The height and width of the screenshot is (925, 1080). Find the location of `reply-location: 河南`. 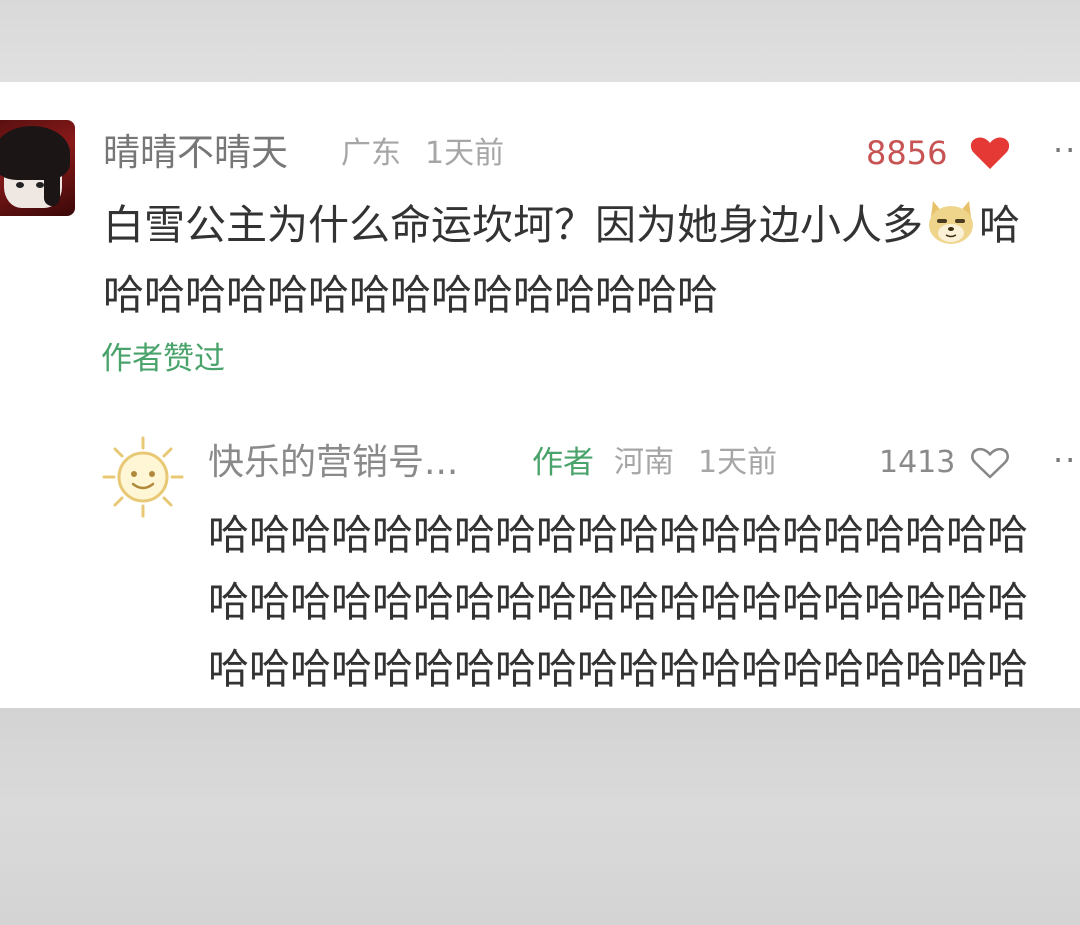

reply-location: 河南 is located at coordinates (644, 462).